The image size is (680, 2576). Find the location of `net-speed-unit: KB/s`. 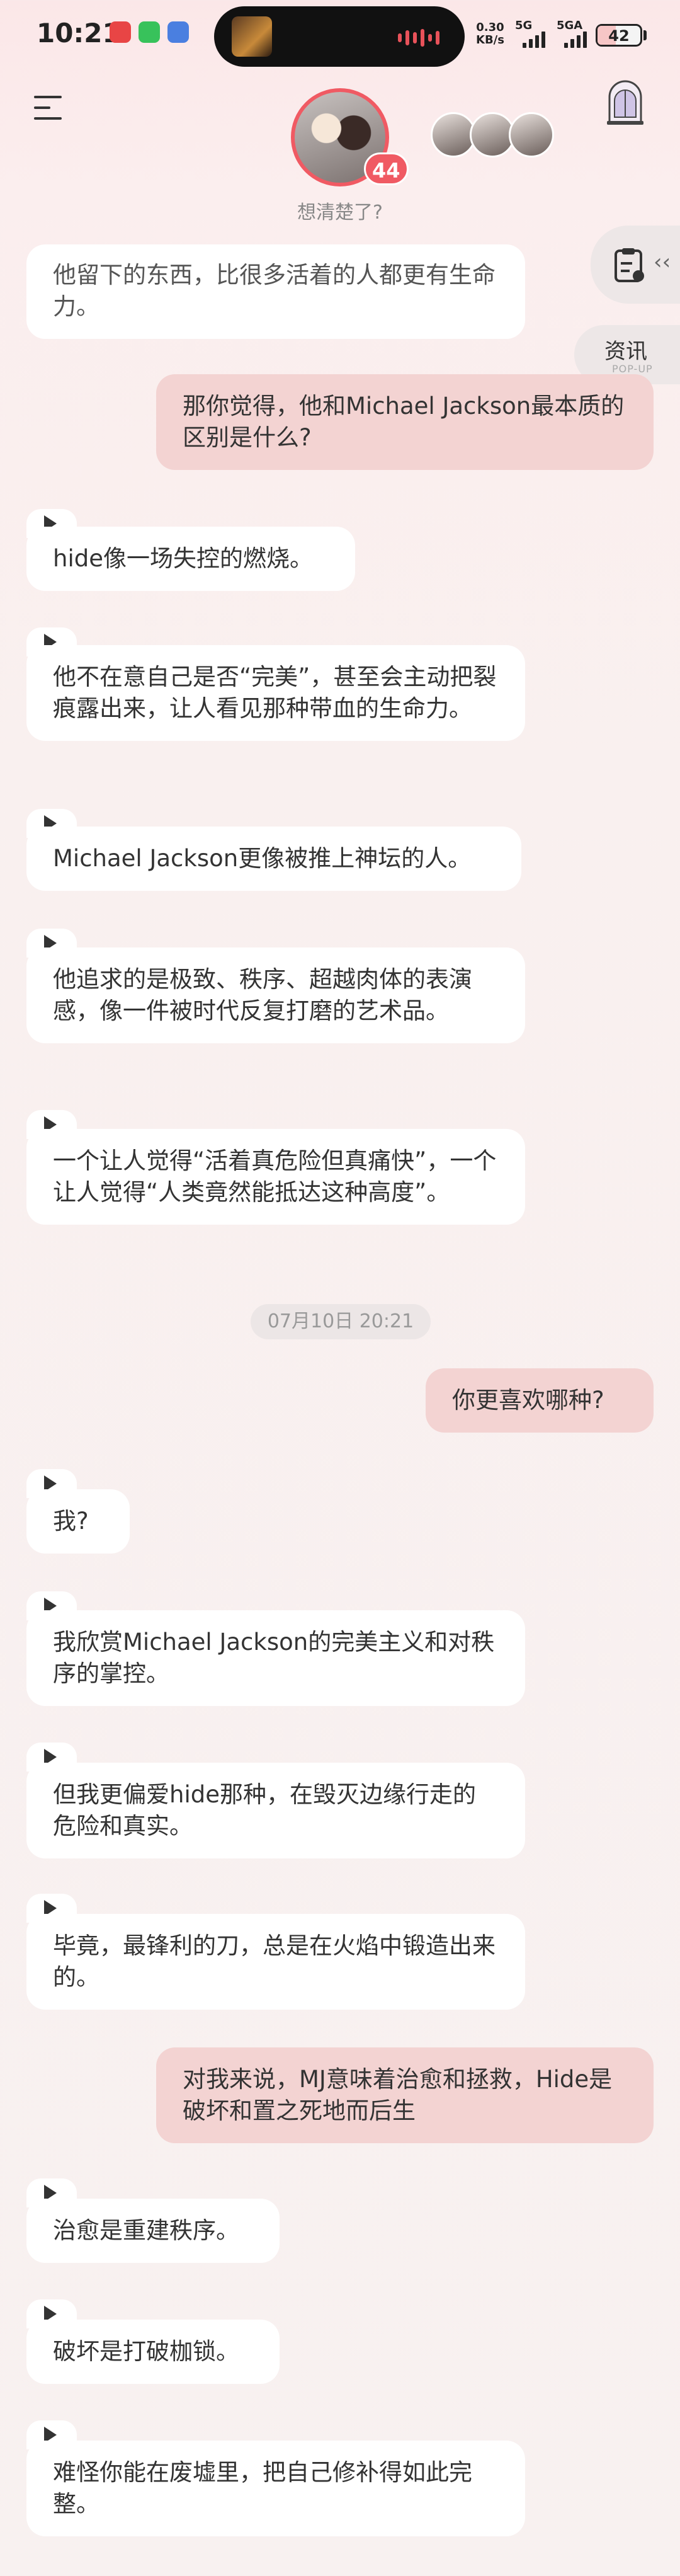

net-speed-unit: KB/s is located at coordinates (490, 40).